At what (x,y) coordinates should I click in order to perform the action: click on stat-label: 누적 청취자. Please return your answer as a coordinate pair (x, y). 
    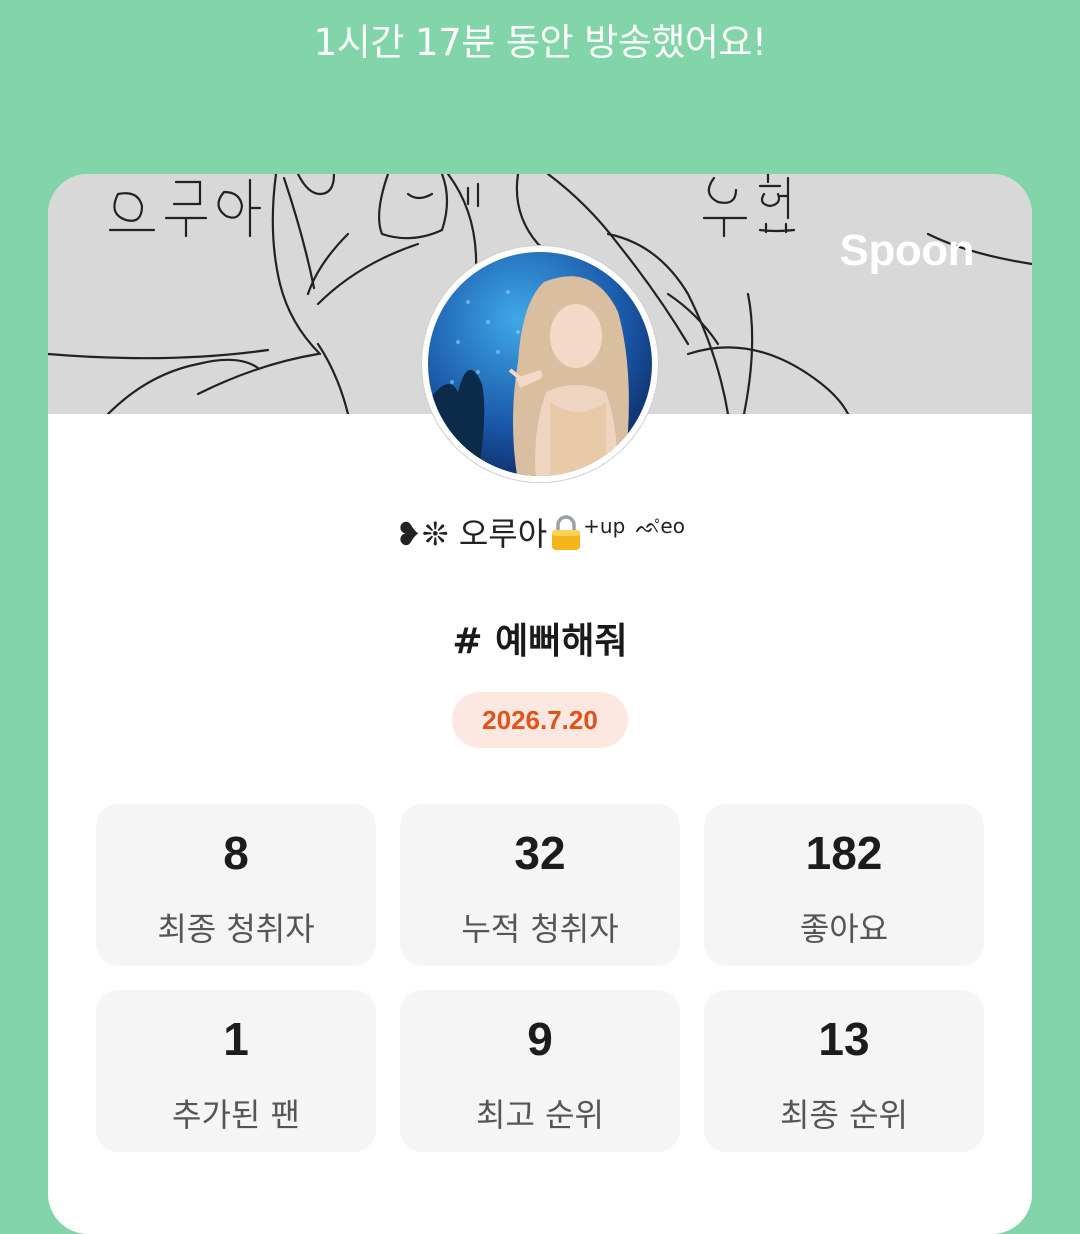
    Looking at the image, I should click on (540, 929).